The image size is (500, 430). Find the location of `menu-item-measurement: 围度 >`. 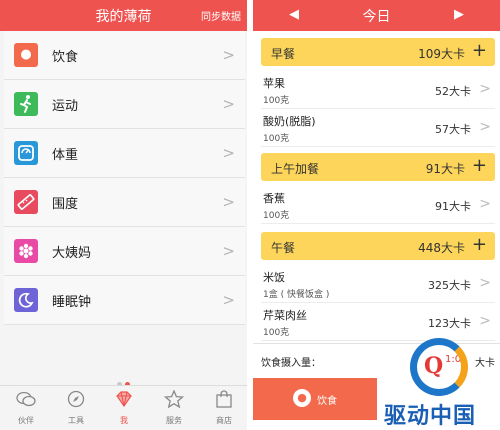

menu-item-measurement: 围度 > is located at coordinates (124, 202).